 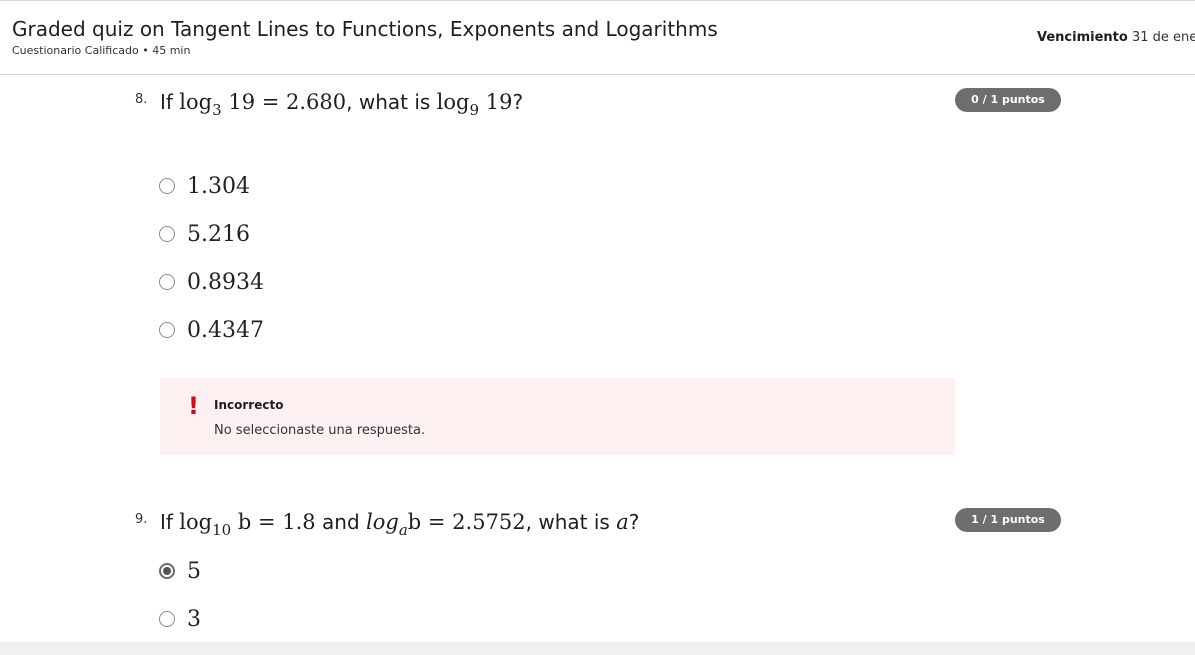 I want to click on answer-option: 5, so click(x=180, y=571).